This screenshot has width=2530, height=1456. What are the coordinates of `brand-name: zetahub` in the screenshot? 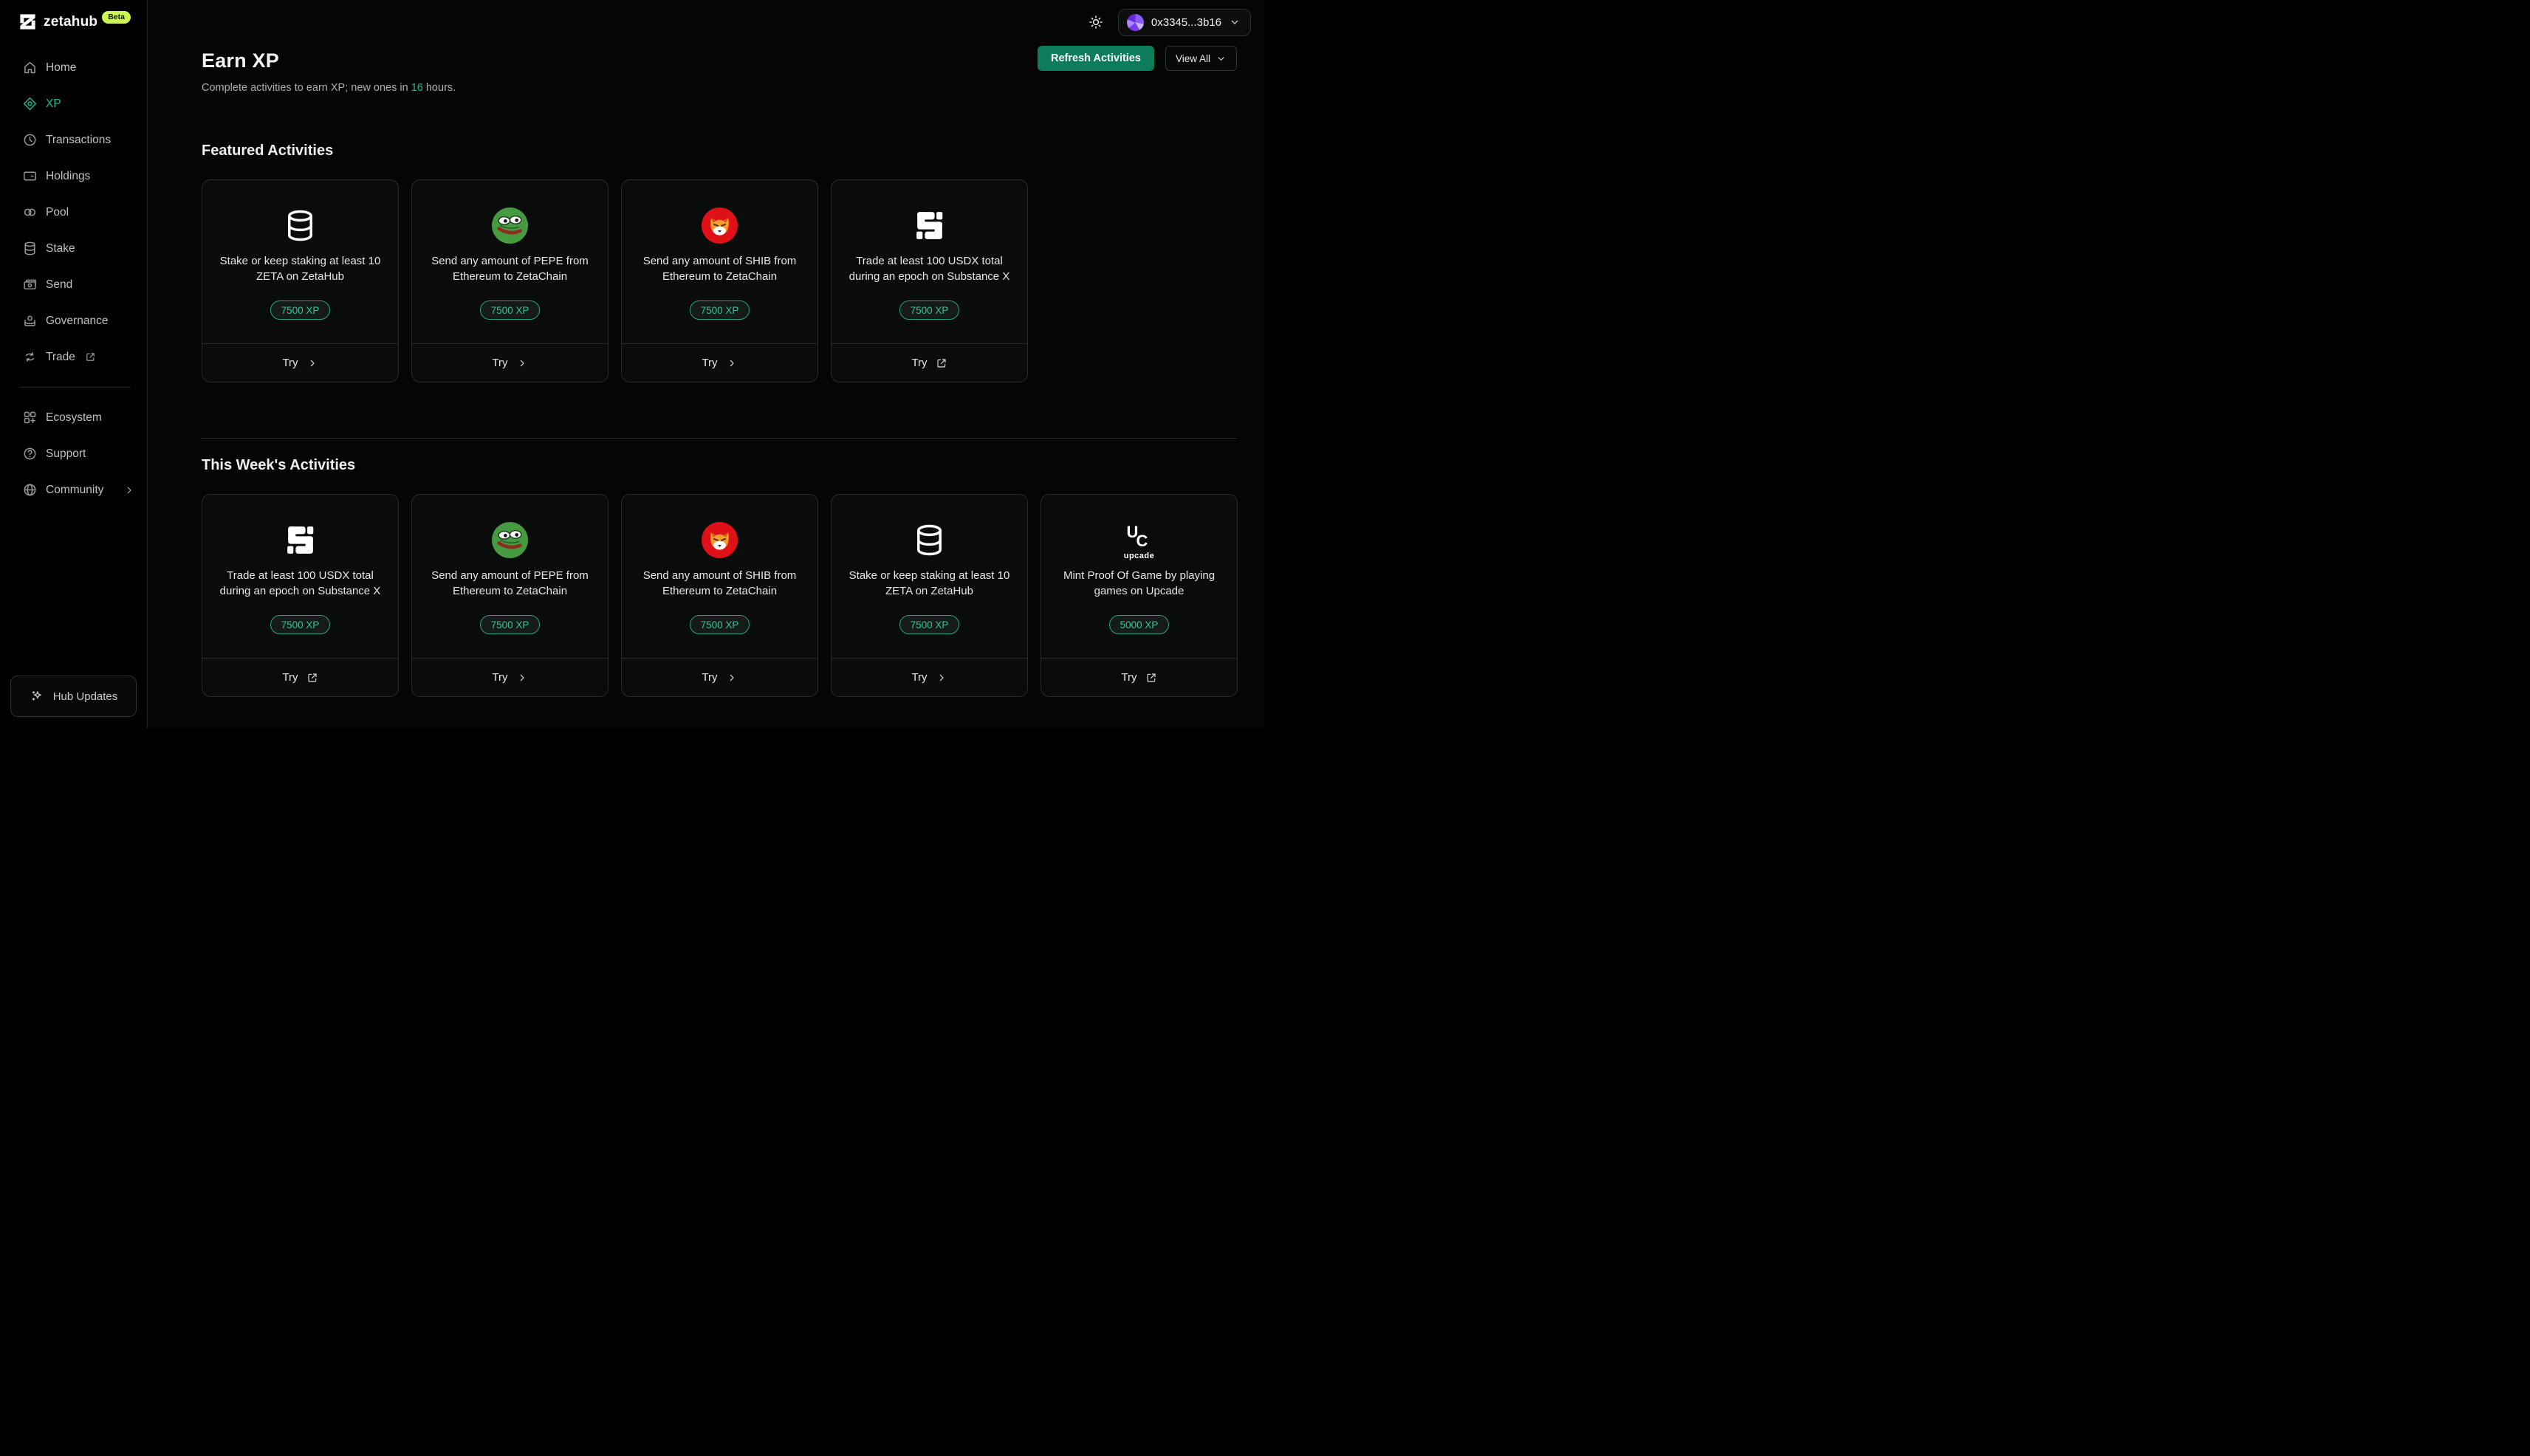 It's located at (71, 22).